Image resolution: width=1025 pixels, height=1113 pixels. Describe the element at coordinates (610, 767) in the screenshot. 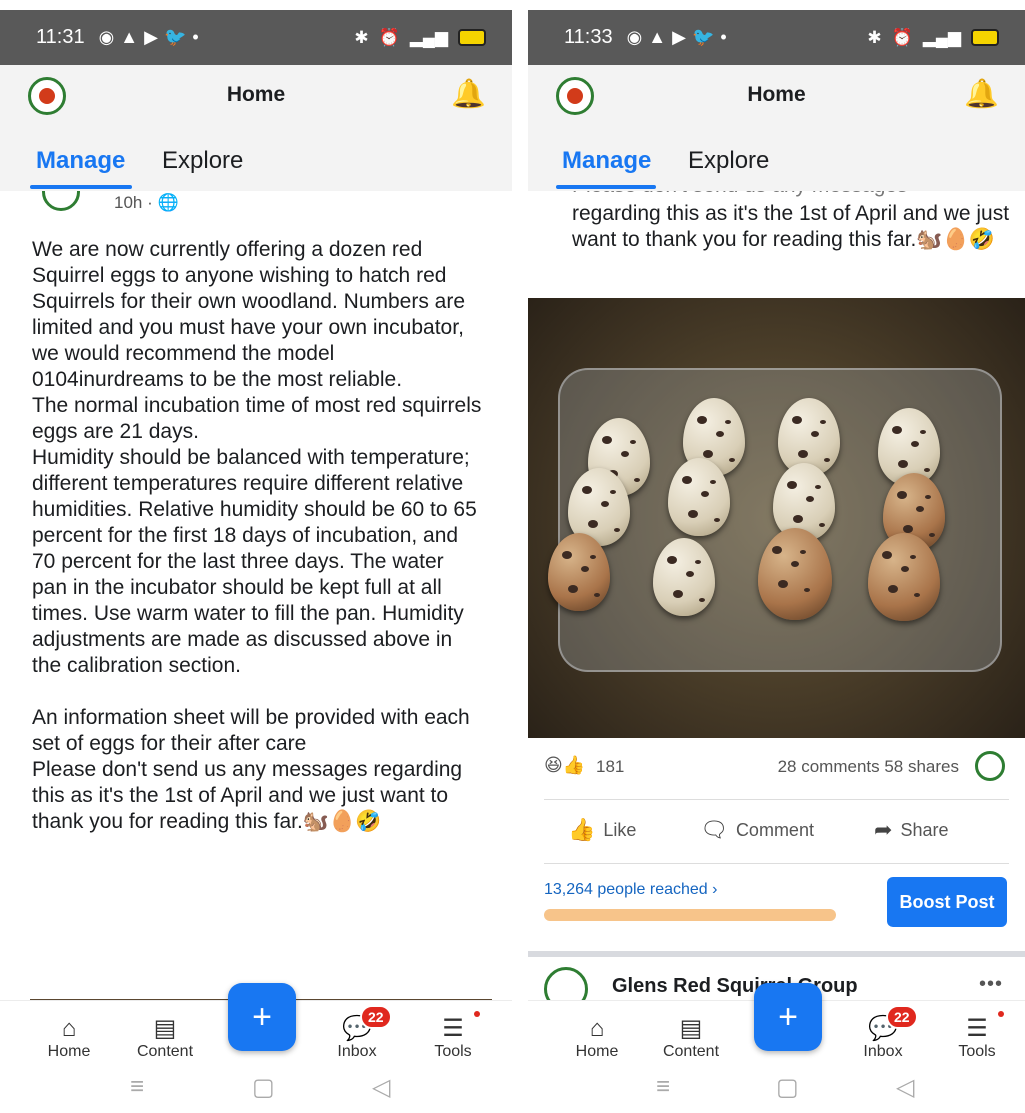

I see `reaction-count: 181` at that location.